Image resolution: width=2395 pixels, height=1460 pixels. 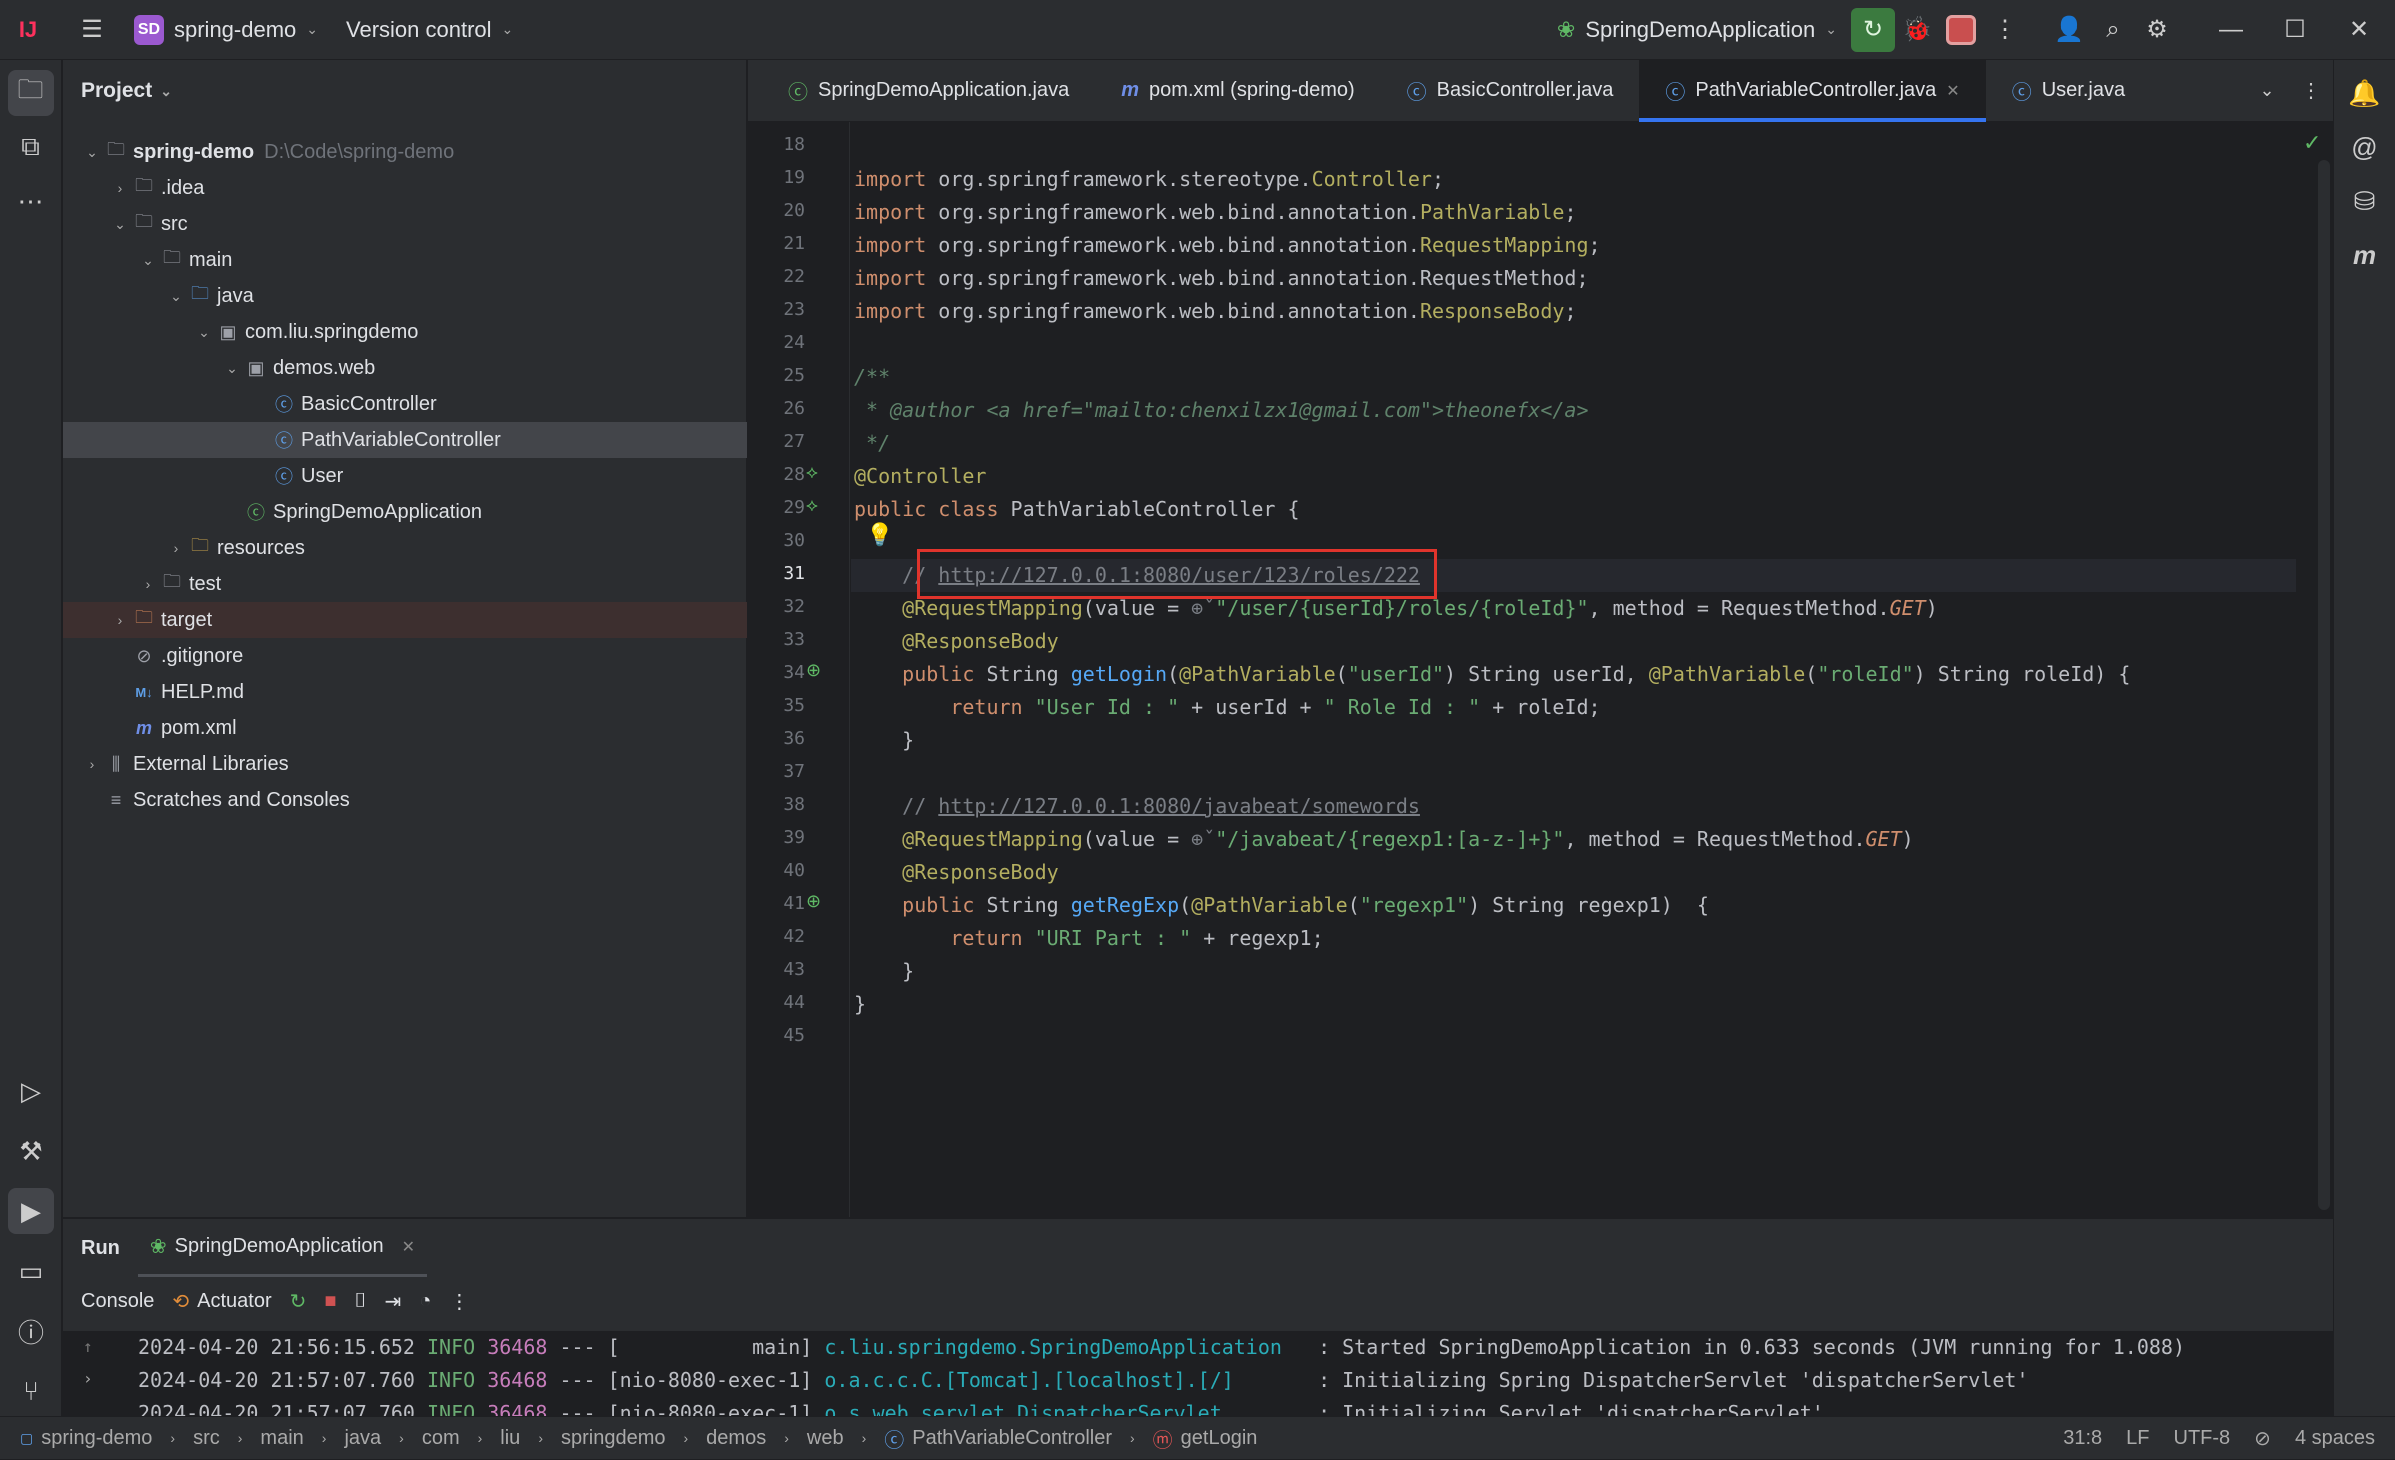 I want to click on tree-node: › 🗀 test, so click(x=405, y=584).